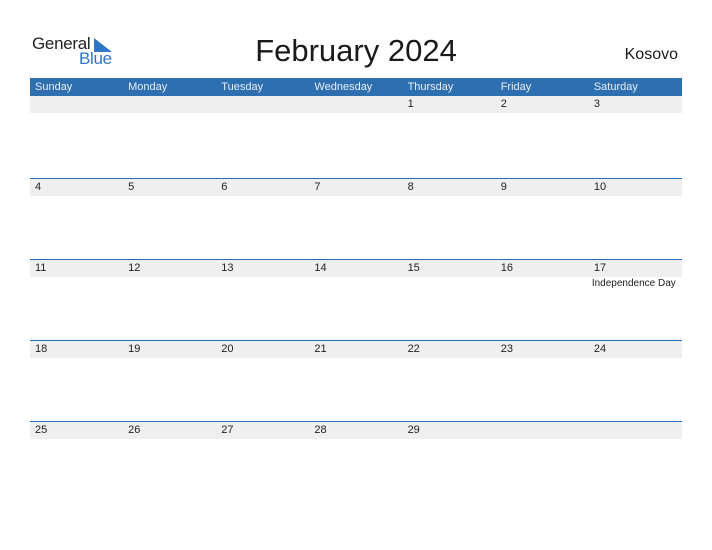 Image resolution: width=712 pixels, height=550 pixels. What do you see at coordinates (263, 430) in the screenshot?
I see `day-number: 27` at bounding box center [263, 430].